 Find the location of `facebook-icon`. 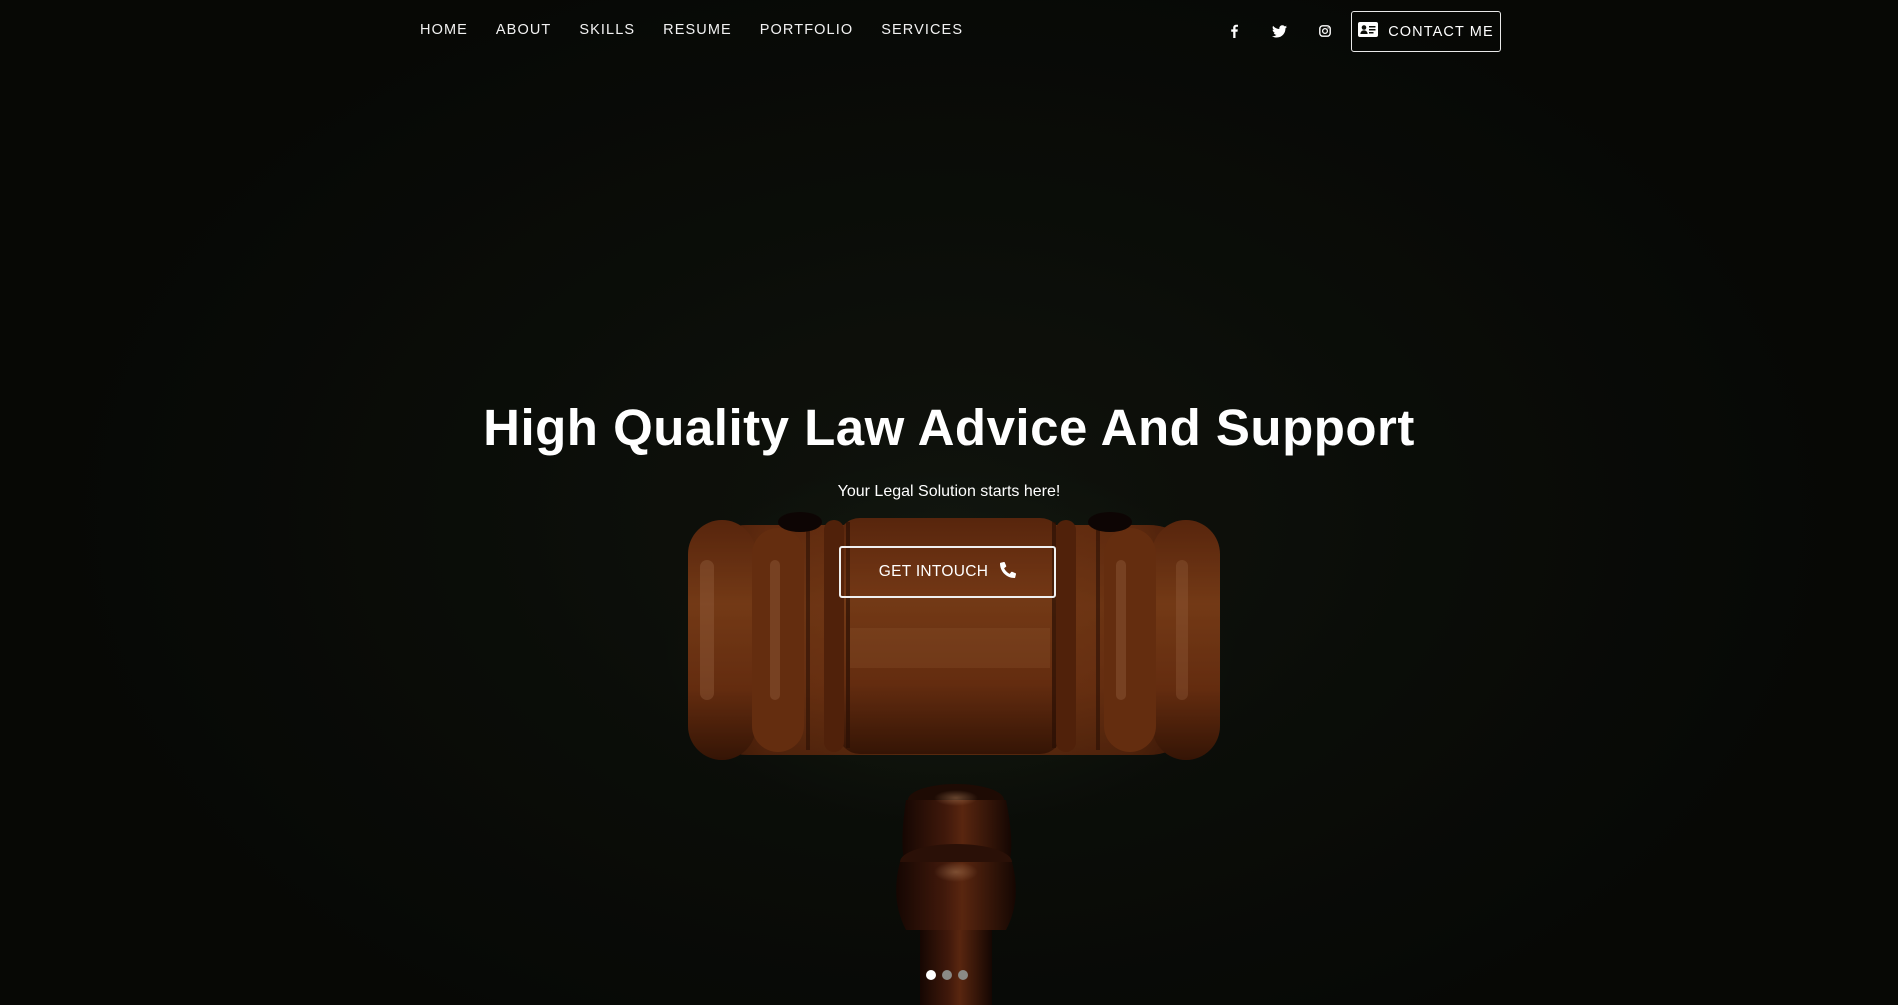

facebook-icon is located at coordinates (1234, 31).